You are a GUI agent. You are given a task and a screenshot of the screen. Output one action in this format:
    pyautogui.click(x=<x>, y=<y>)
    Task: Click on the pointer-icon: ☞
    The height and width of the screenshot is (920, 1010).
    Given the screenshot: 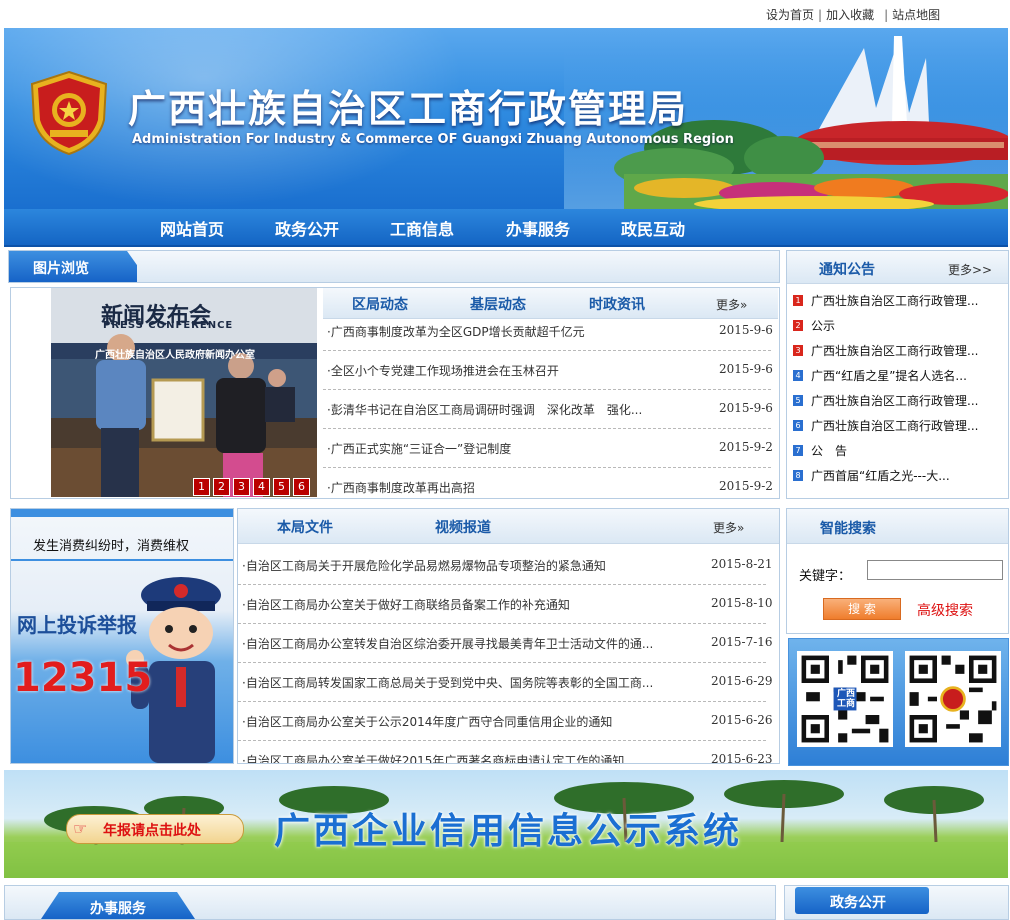 What is the action you would take?
    pyautogui.click(x=80, y=828)
    